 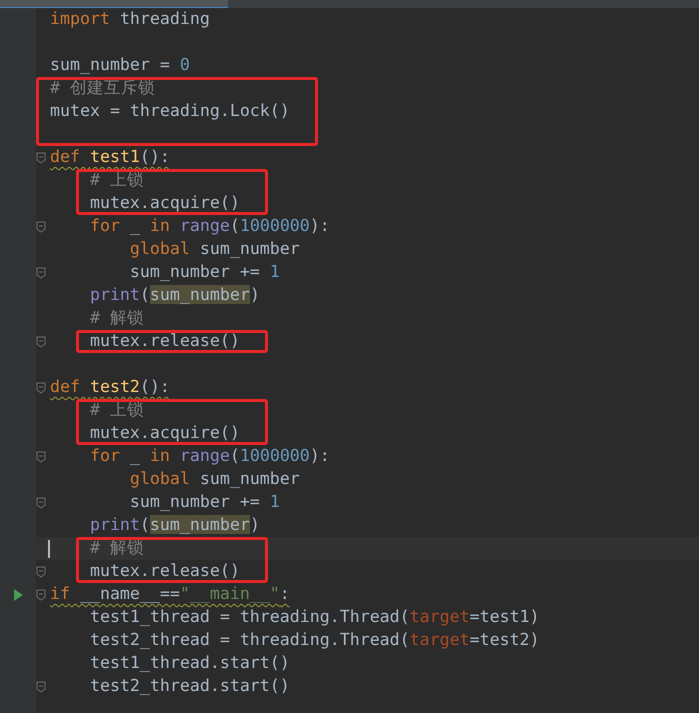 What do you see at coordinates (314, 640) in the screenshot?
I see `code-line: test2_thread = threading.Thread(target=test2)` at bounding box center [314, 640].